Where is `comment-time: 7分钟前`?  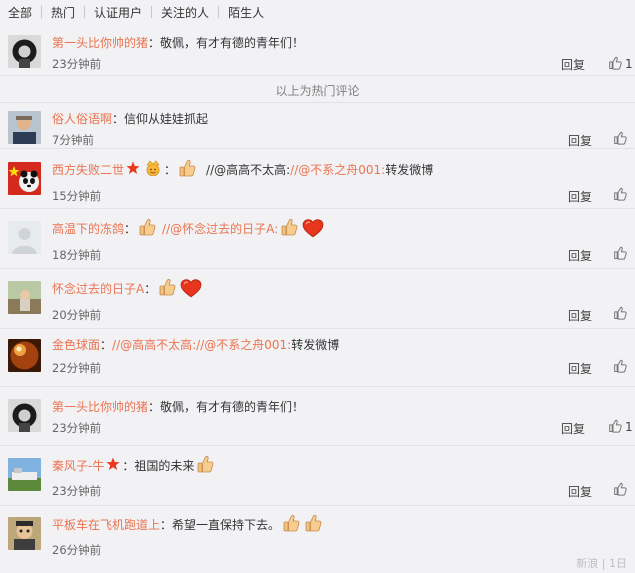 comment-time: 7分钟前 is located at coordinates (73, 140).